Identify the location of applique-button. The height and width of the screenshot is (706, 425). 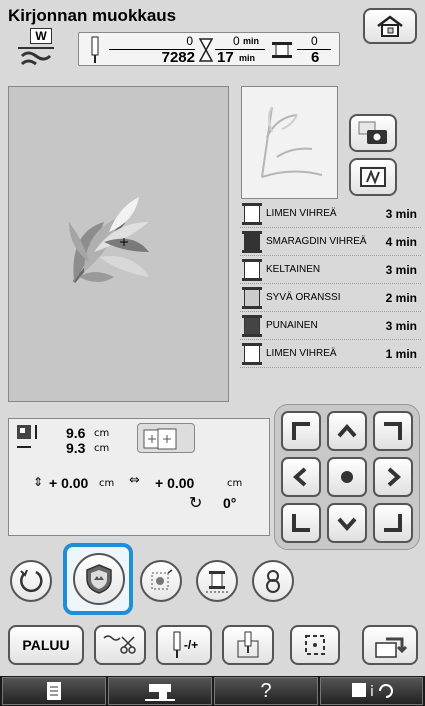
(99, 579).